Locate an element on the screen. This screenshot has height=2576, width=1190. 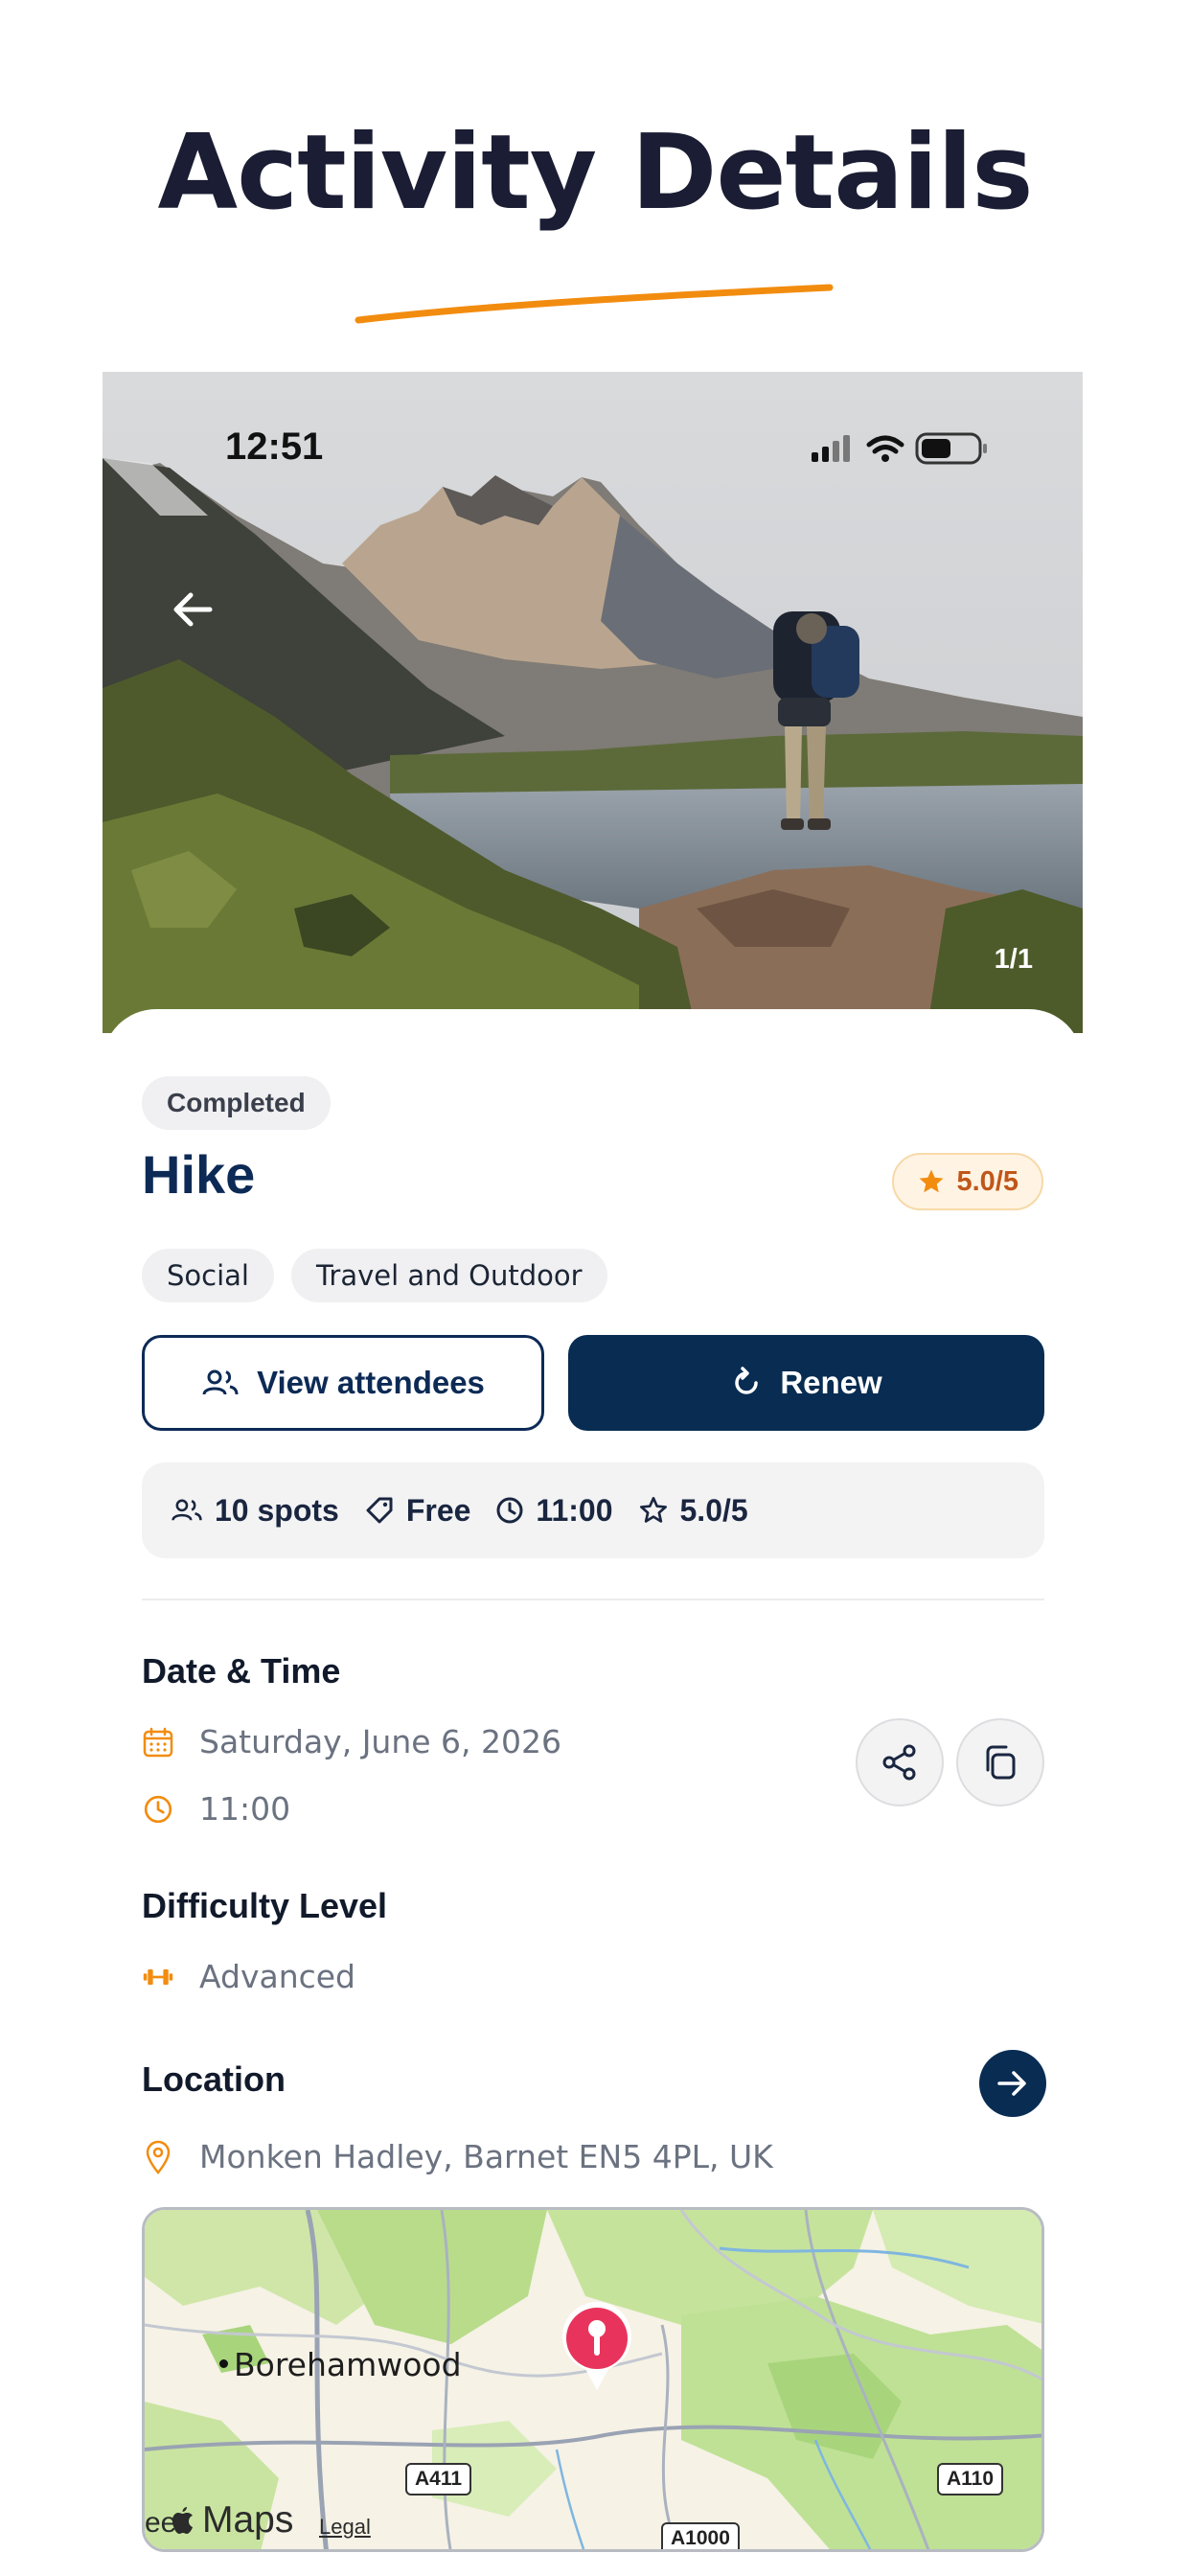
event-date: Saturday, June 6, 2026 is located at coordinates (381, 1741).